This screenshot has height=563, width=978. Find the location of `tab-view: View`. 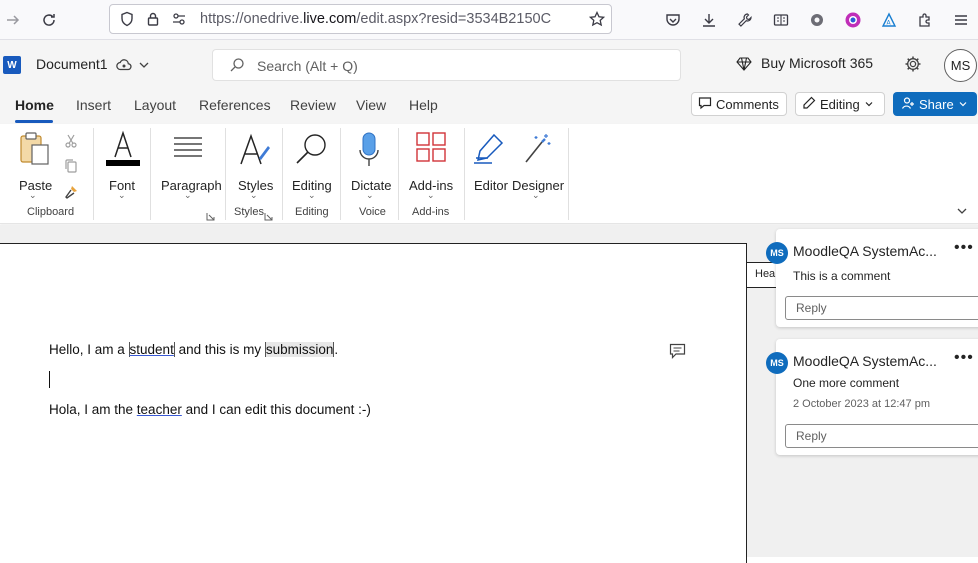

tab-view: View is located at coordinates (371, 105).